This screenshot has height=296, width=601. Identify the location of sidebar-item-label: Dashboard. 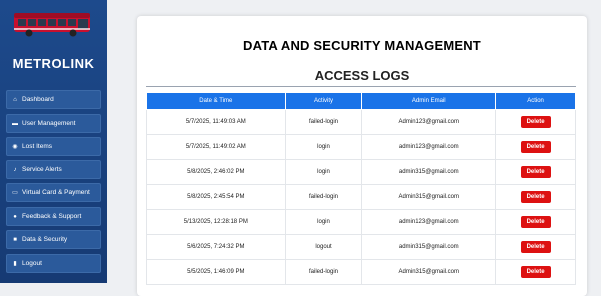
(38, 99).